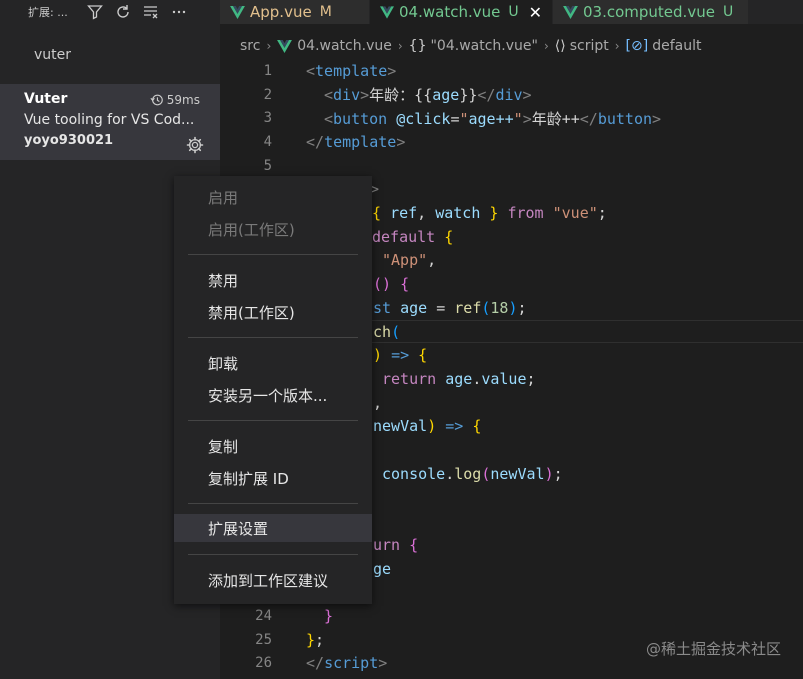 This screenshot has width=803, height=679. I want to click on token: {{, so click(423, 95).